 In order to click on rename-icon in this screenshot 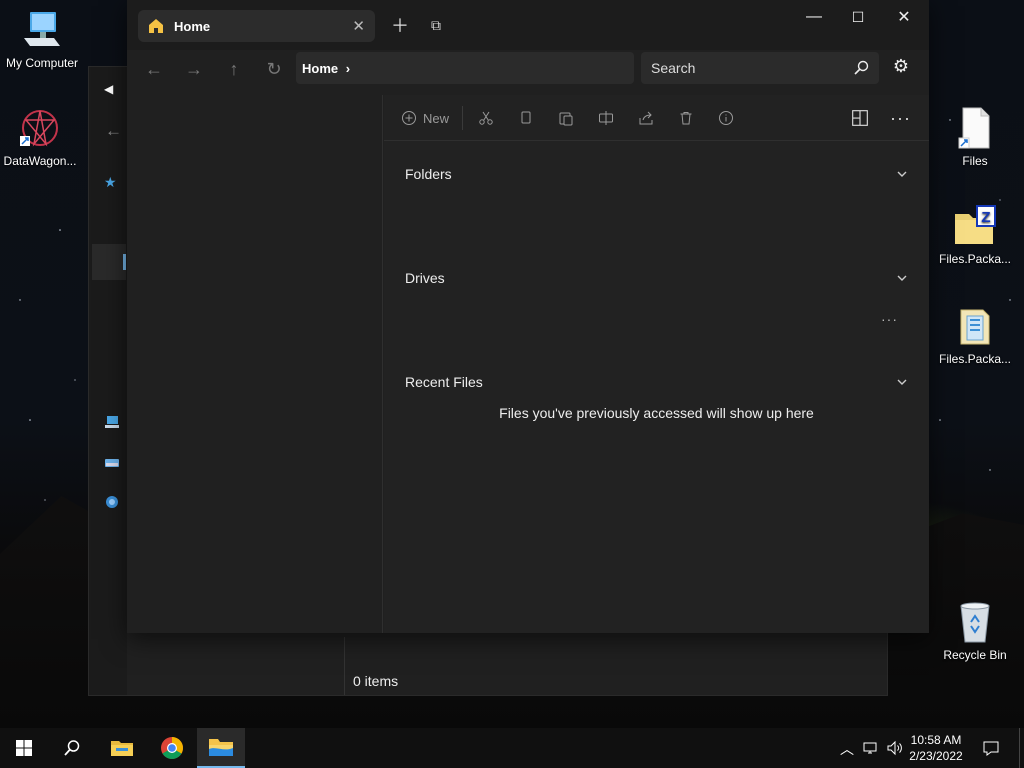, I will do `click(606, 118)`.